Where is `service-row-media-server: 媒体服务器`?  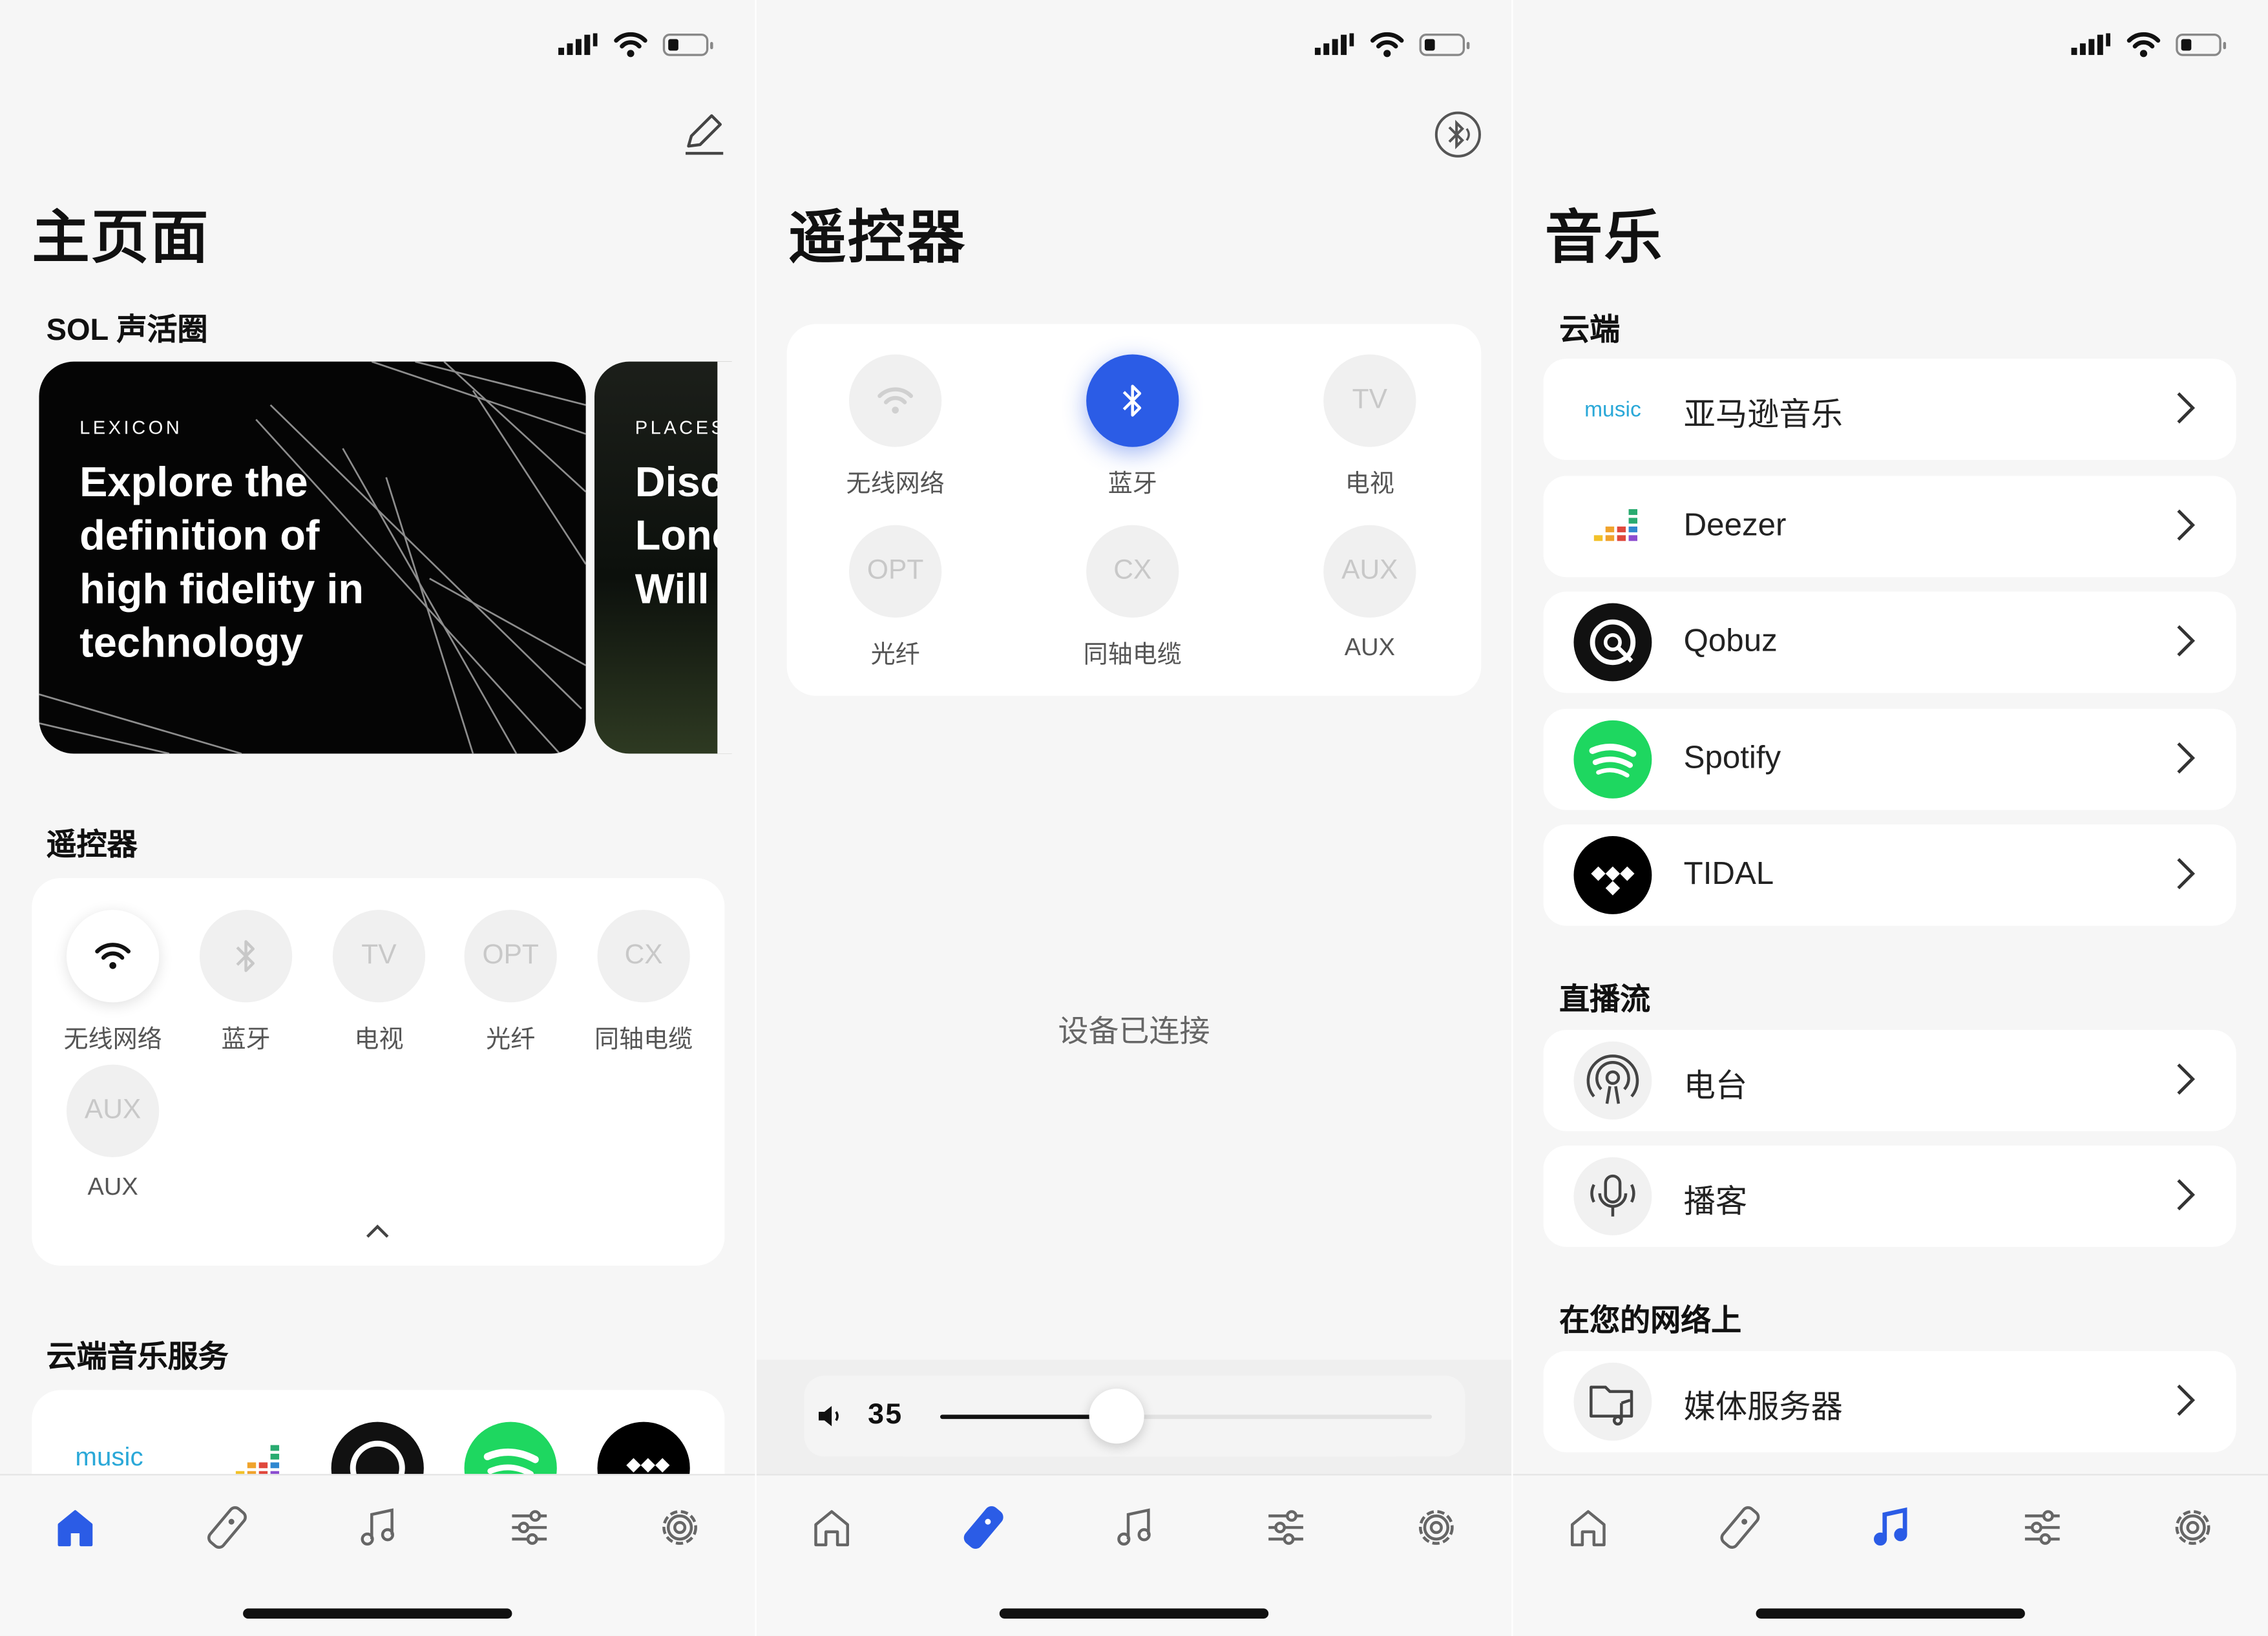
service-row-media-server: 媒体服务器 is located at coordinates (1889, 1401).